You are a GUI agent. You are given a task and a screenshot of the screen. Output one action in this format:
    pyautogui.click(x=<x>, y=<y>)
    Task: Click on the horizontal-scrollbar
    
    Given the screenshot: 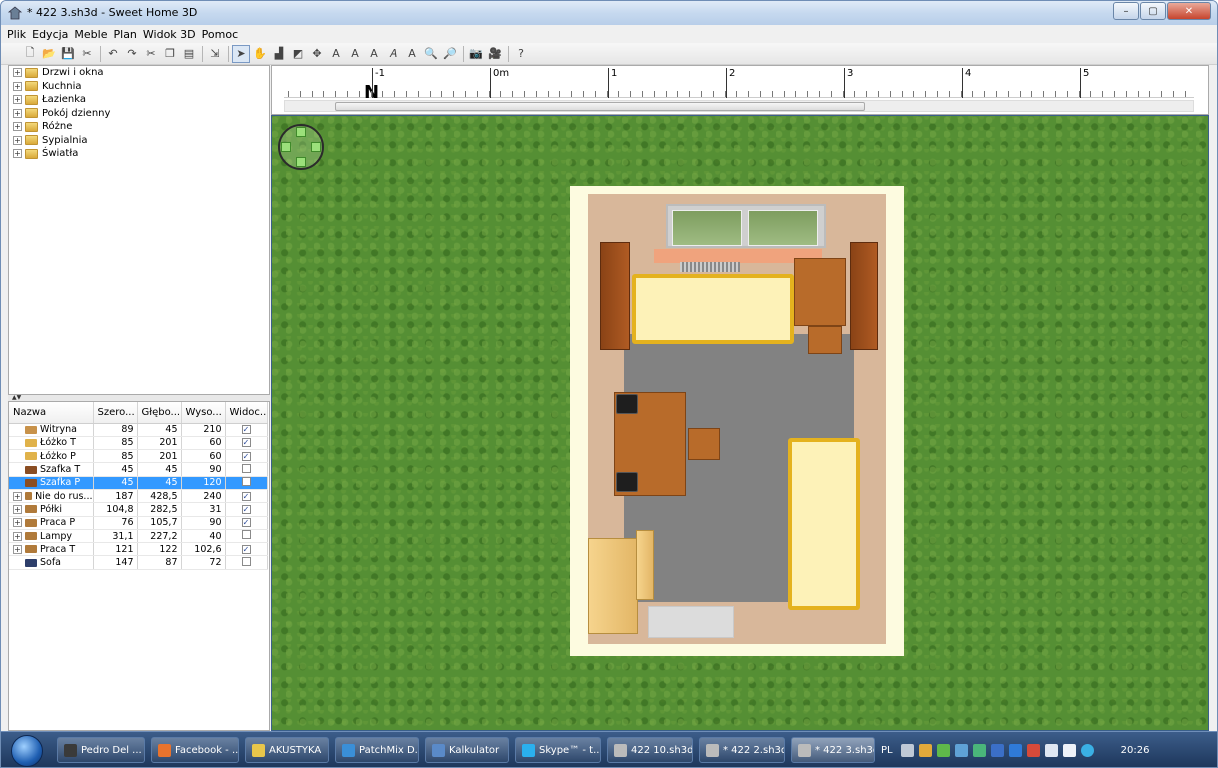 What is the action you would take?
    pyautogui.click(x=739, y=106)
    